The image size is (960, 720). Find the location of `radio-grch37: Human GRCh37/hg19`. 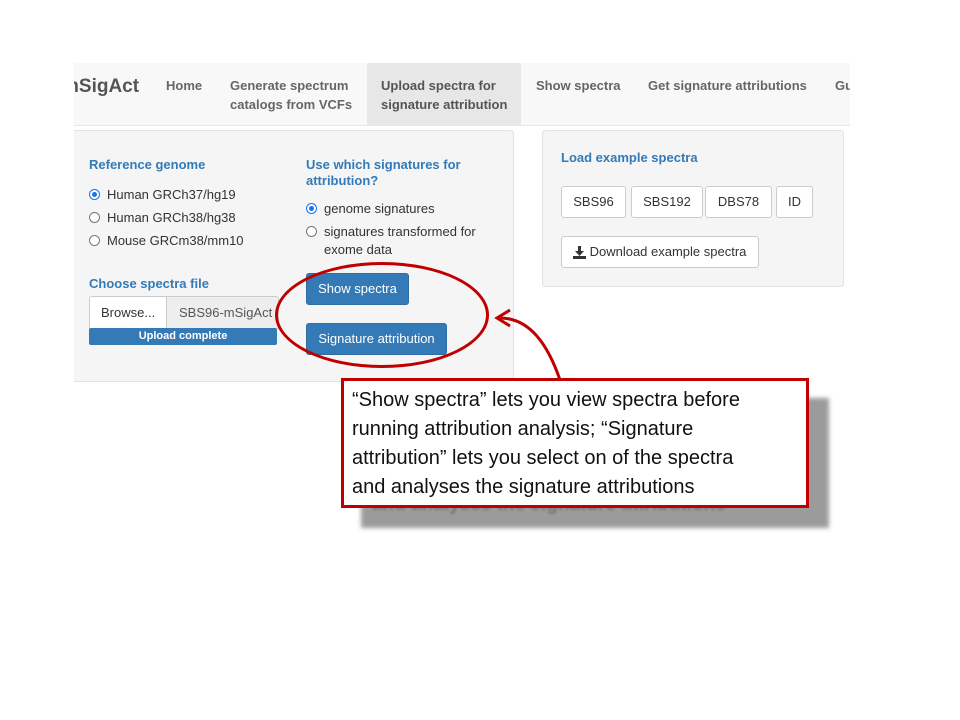

radio-grch37: Human GRCh37/hg19 is located at coordinates (162, 195).